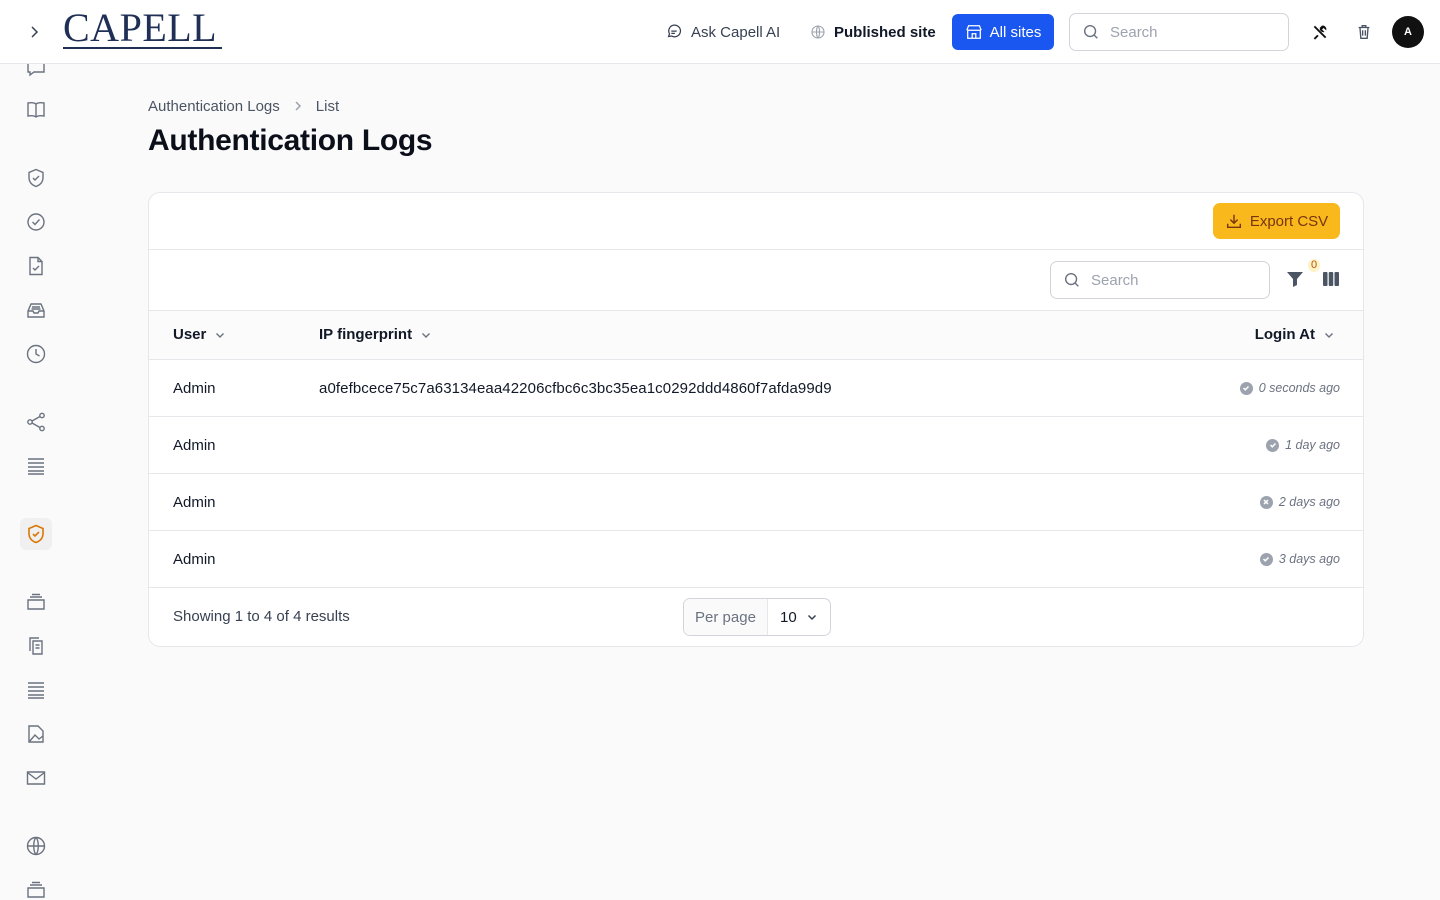 The width and height of the screenshot is (1440, 900). I want to click on sidebar-archive-icon, so click(36, 602).